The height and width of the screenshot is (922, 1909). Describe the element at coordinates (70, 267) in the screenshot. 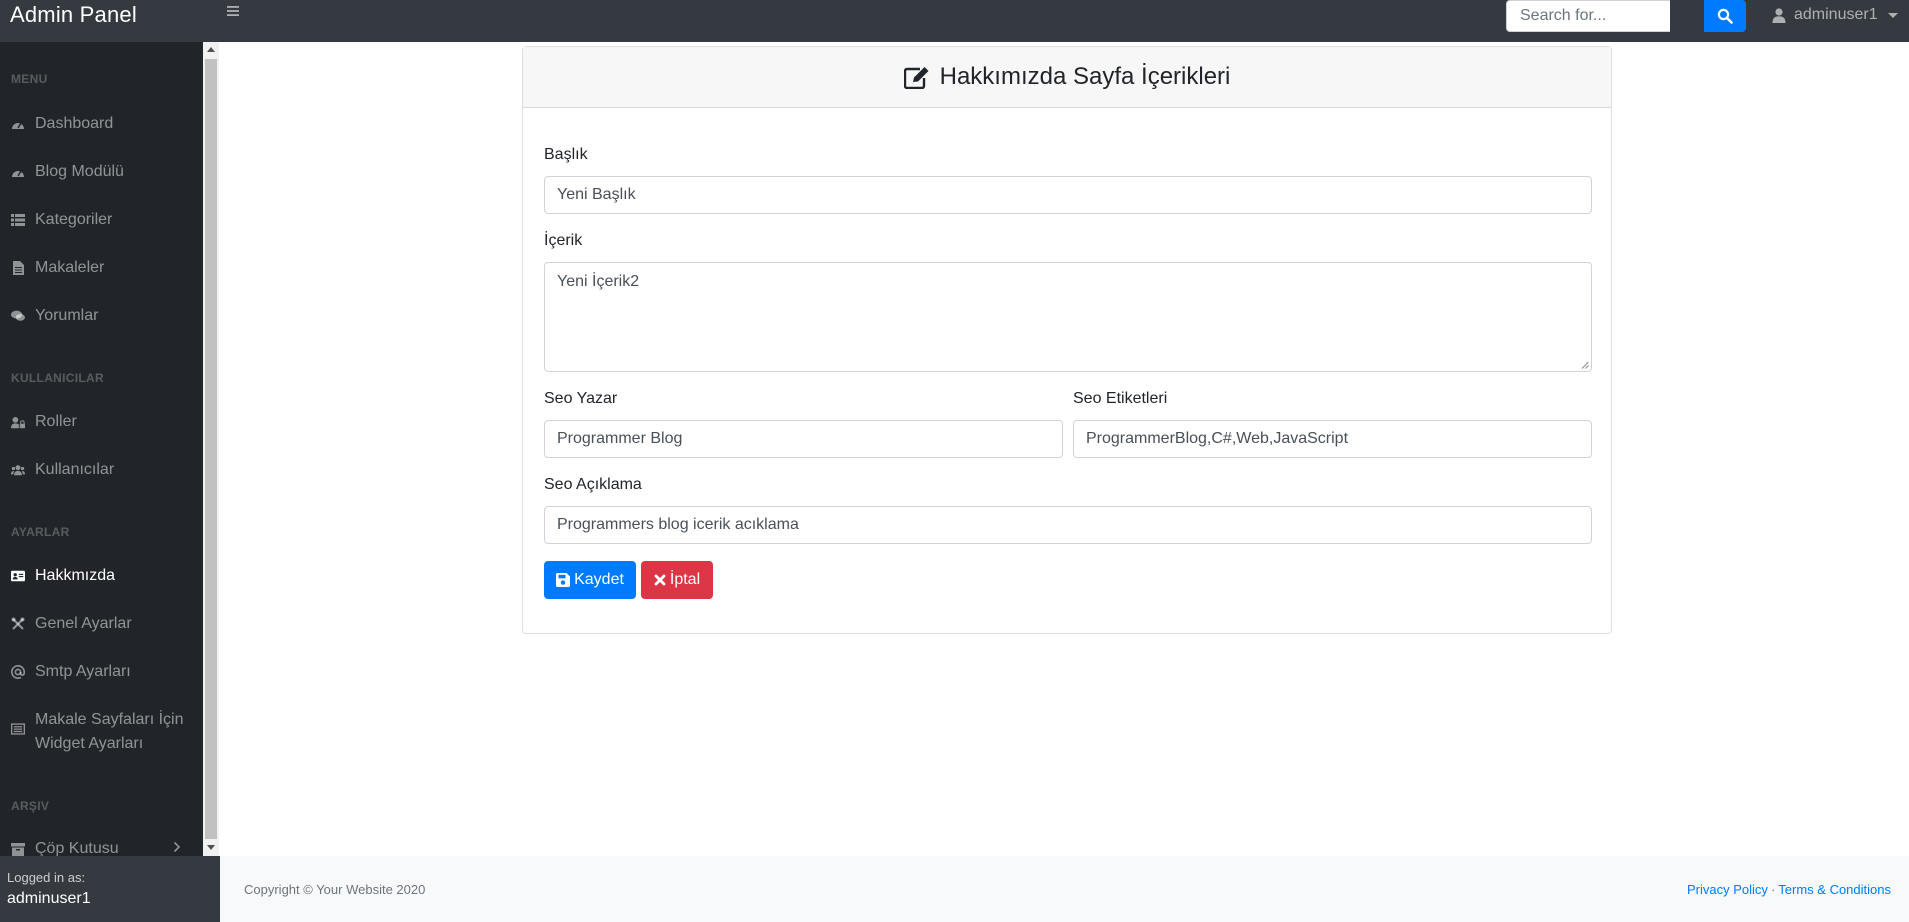

I see `sidebar-item-label: Makaleler` at that location.